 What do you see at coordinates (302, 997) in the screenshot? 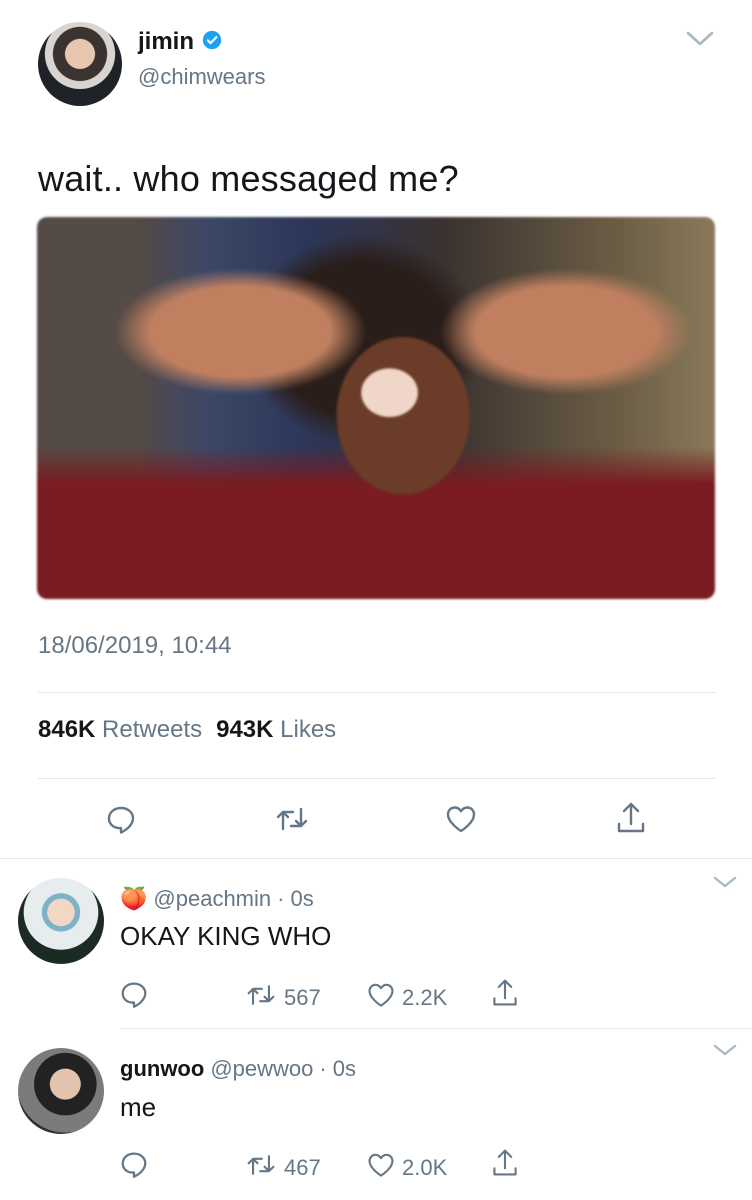
I see `retweet-count: 567` at bounding box center [302, 997].